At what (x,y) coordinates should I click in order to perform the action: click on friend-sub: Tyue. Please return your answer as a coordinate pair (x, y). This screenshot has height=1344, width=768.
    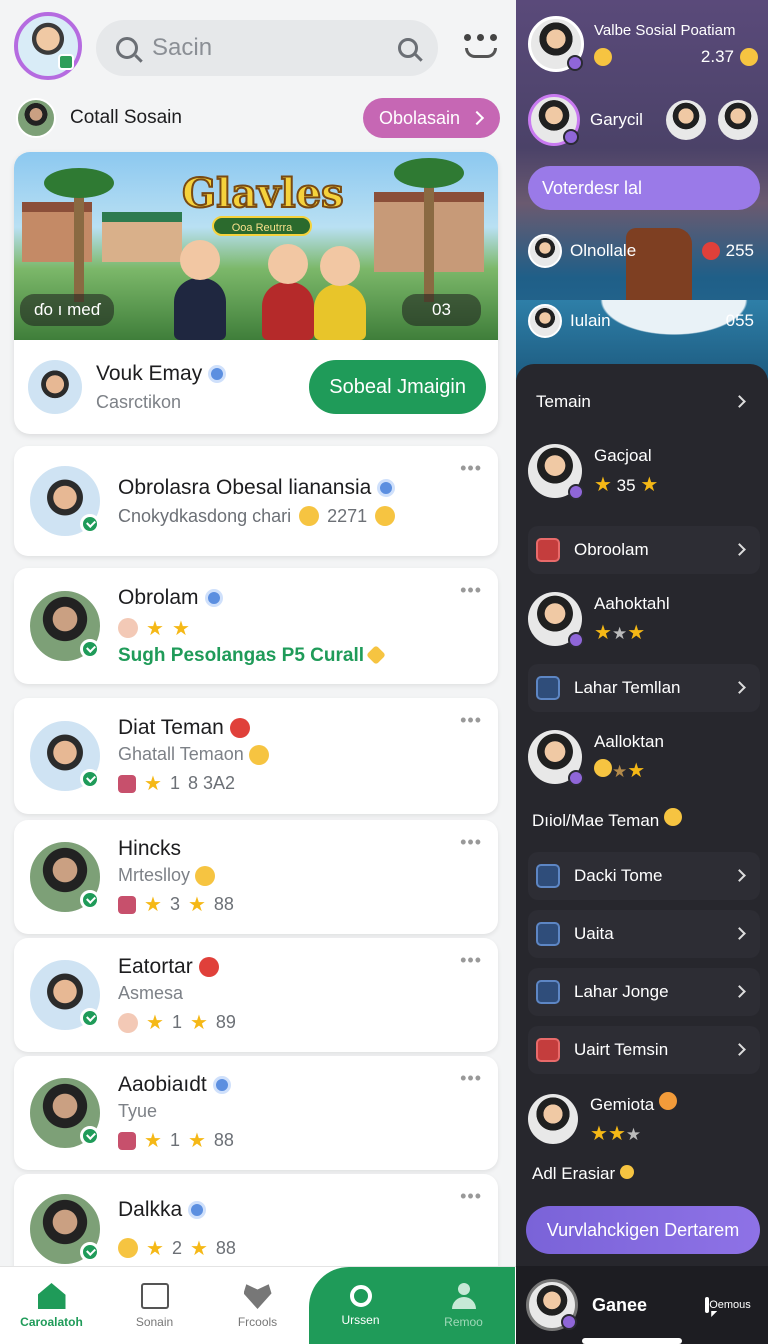
    Looking at the image, I should click on (138, 1111).